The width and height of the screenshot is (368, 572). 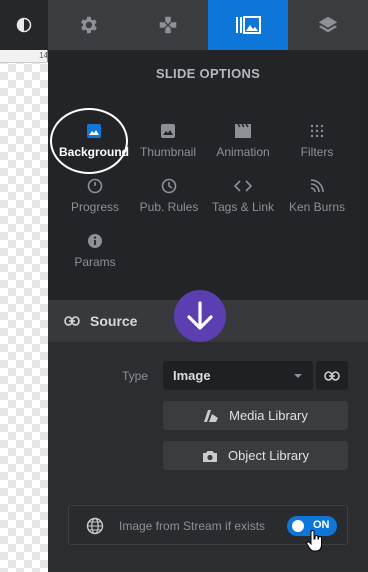 What do you see at coordinates (210, 456) in the screenshot?
I see `camera-icon` at bounding box center [210, 456].